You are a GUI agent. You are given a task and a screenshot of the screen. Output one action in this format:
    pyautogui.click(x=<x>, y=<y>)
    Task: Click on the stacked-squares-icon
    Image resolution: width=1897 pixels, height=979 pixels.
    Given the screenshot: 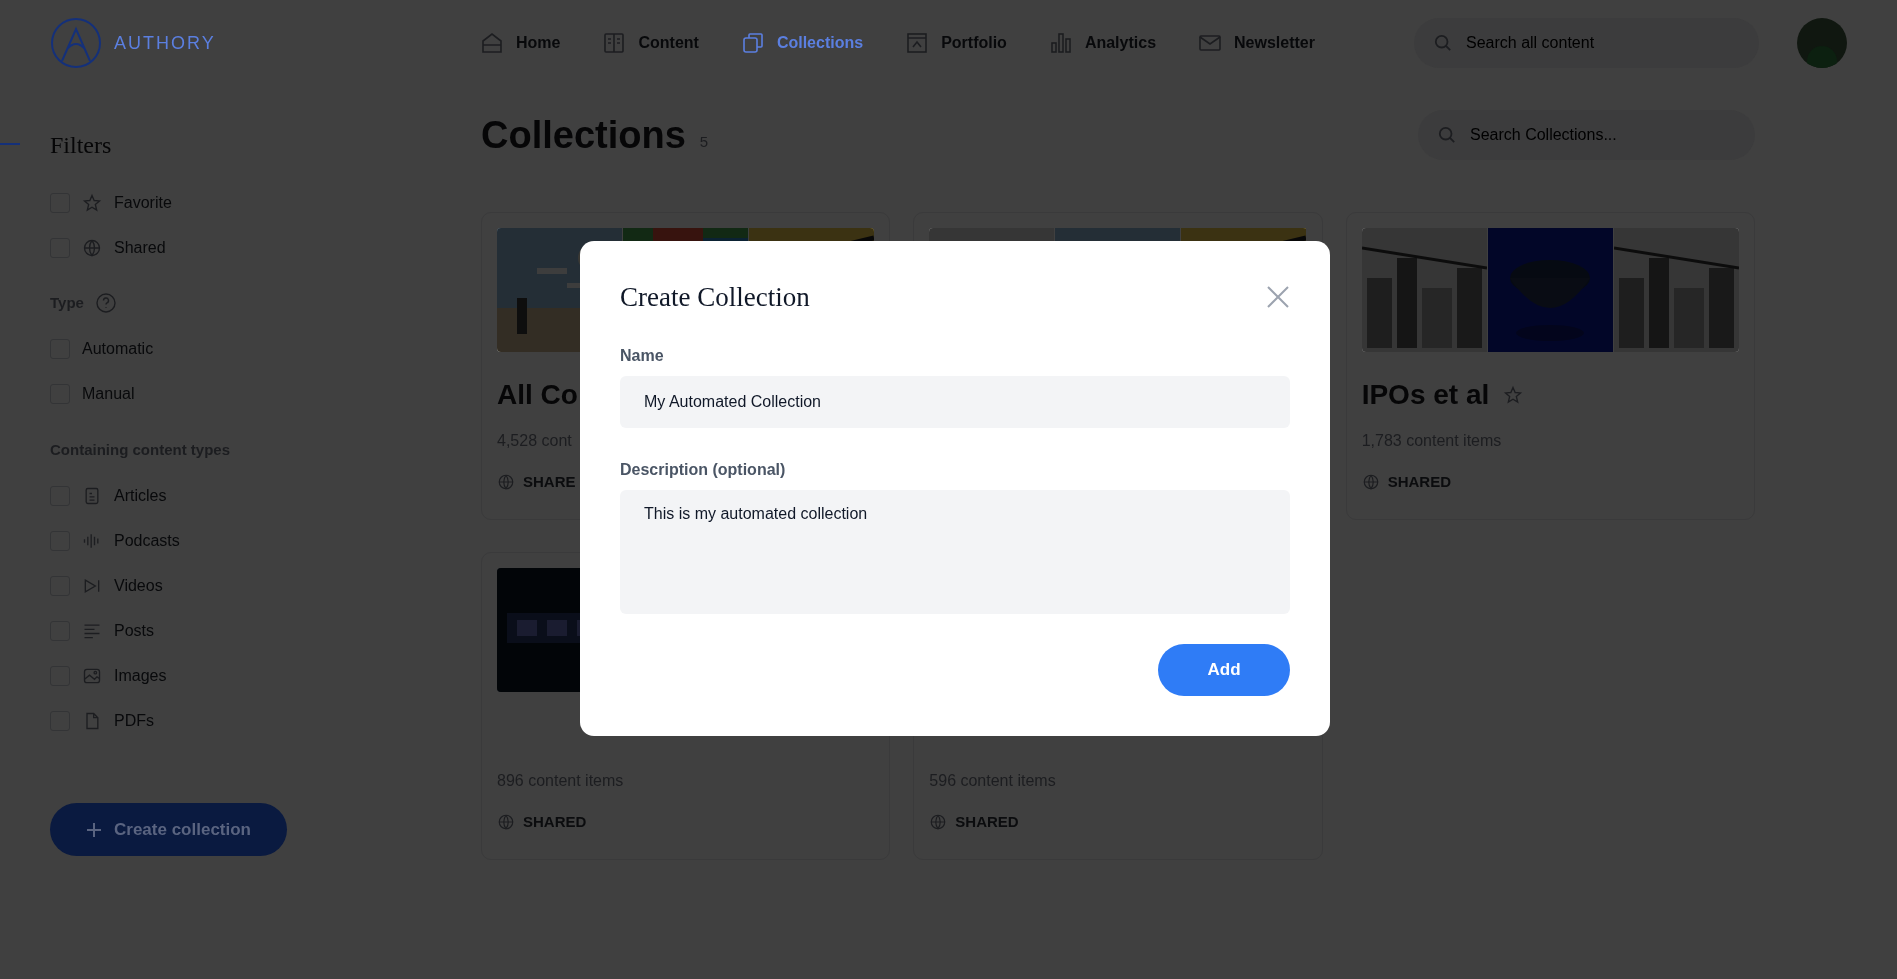 What is the action you would take?
    pyautogui.click(x=752, y=43)
    